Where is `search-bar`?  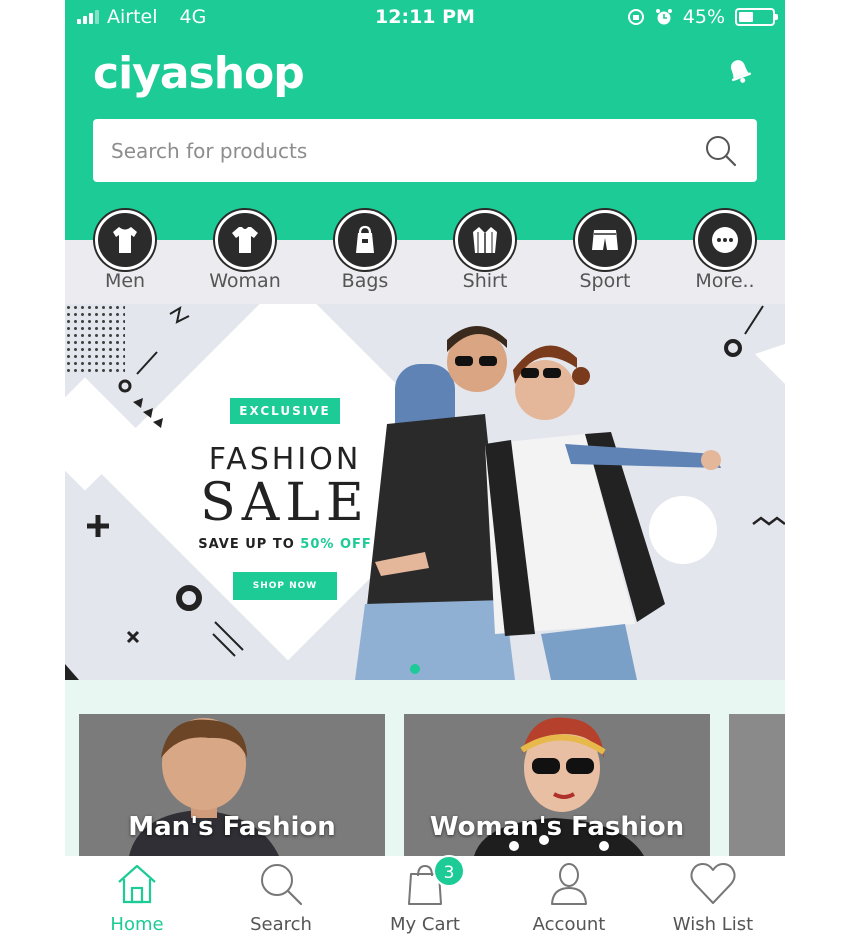
search-bar is located at coordinates (425, 150).